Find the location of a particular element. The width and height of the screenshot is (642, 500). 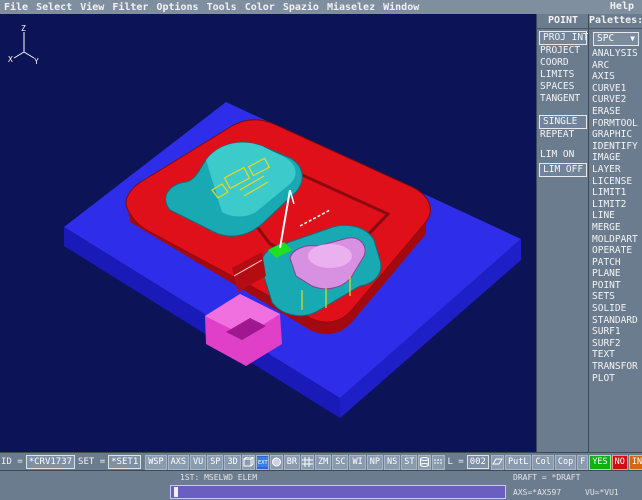

palette-item-curve2: CURVE2 is located at coordinates (615, 100).